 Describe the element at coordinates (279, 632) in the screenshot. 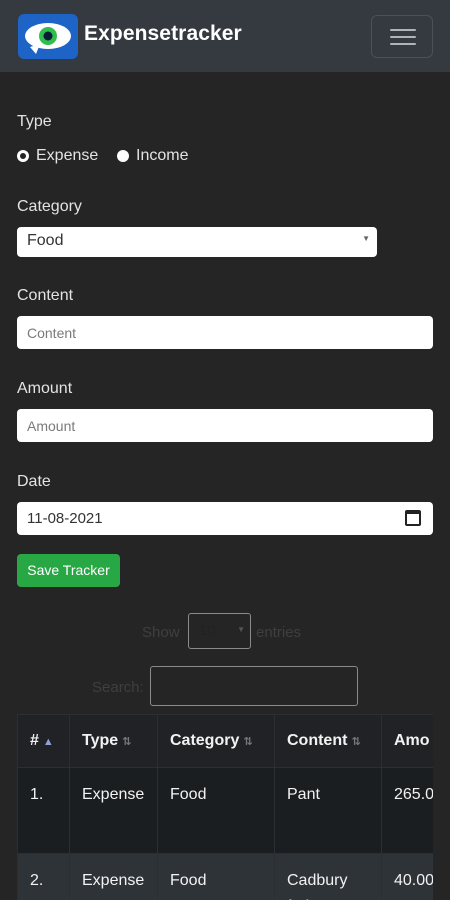

I see `entries-label: entries` at that location.